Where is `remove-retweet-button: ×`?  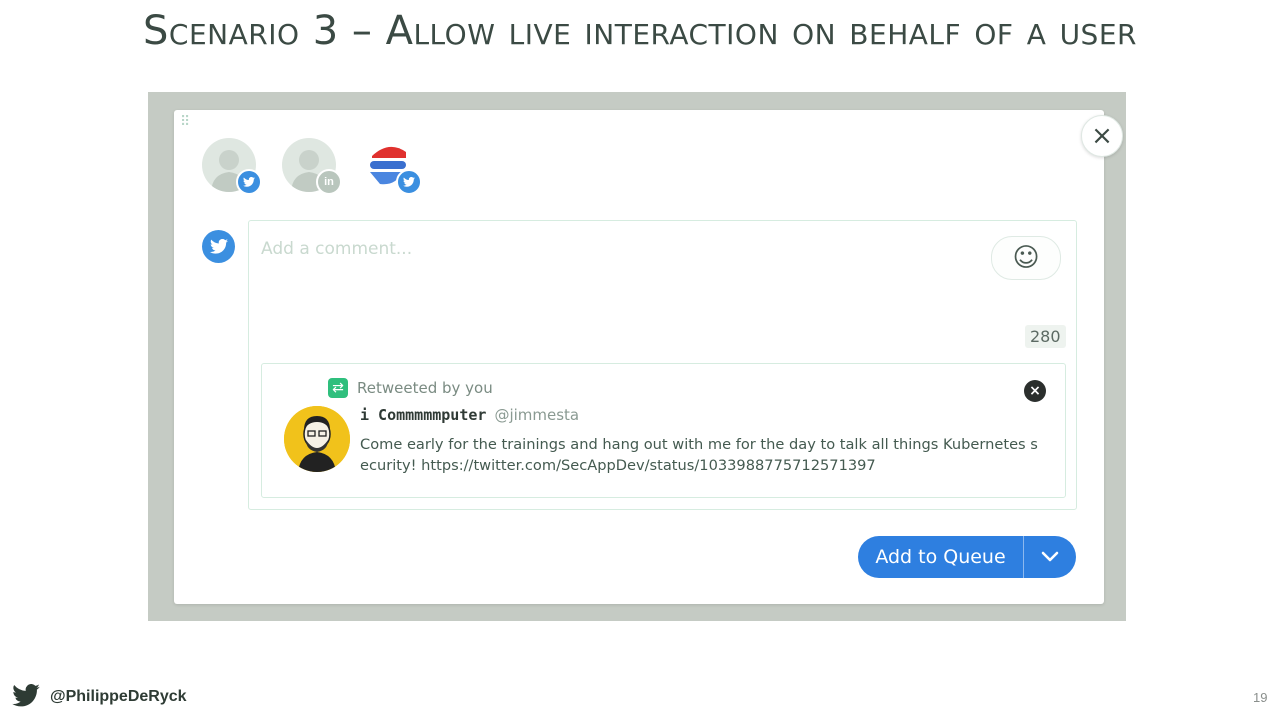 remove-retweet-button: × is located at coordinates (1035, 391).